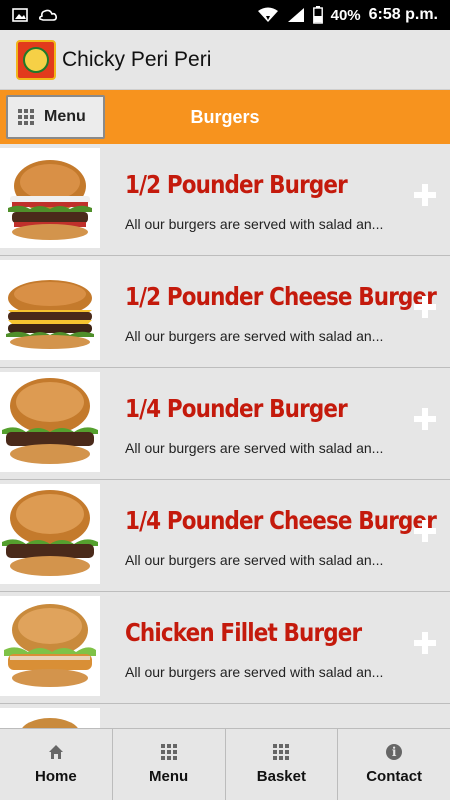  What do you see at coordinates (225, 15) in the screenshot?
I see `status-bar: 40% 6:58 p.m.` at bounding box center [225, 15].